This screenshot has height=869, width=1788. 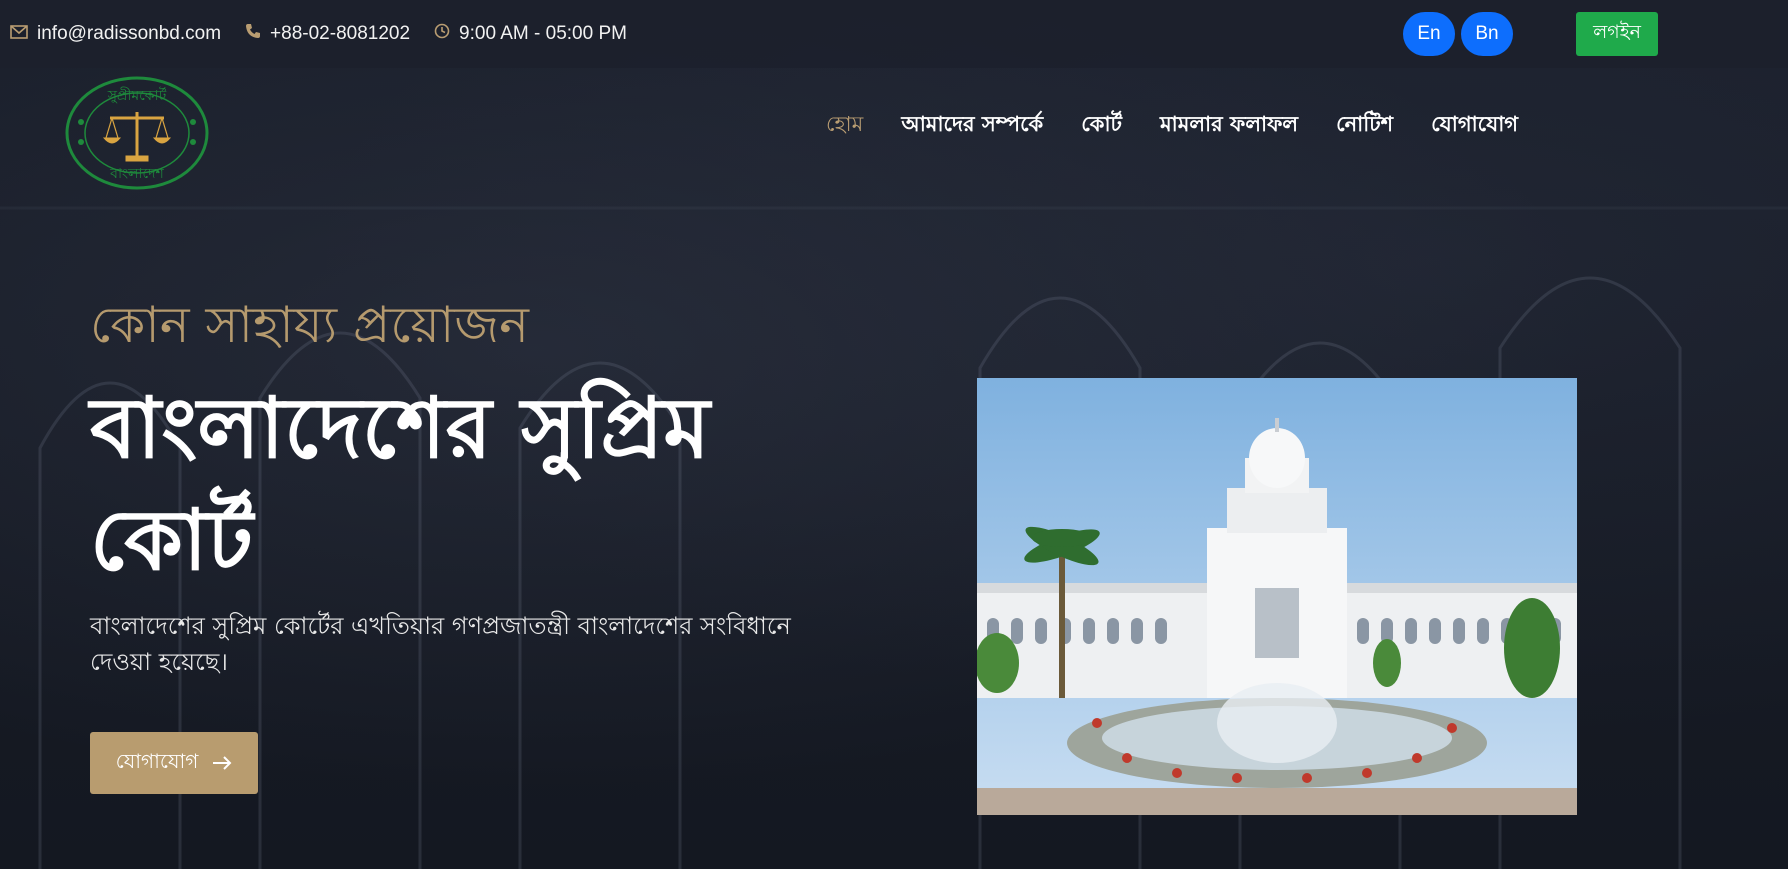 I want to click on hero-headline: বাংলাদেশের সুপ্রিম কোর্ট, so click(x=400, y=484).